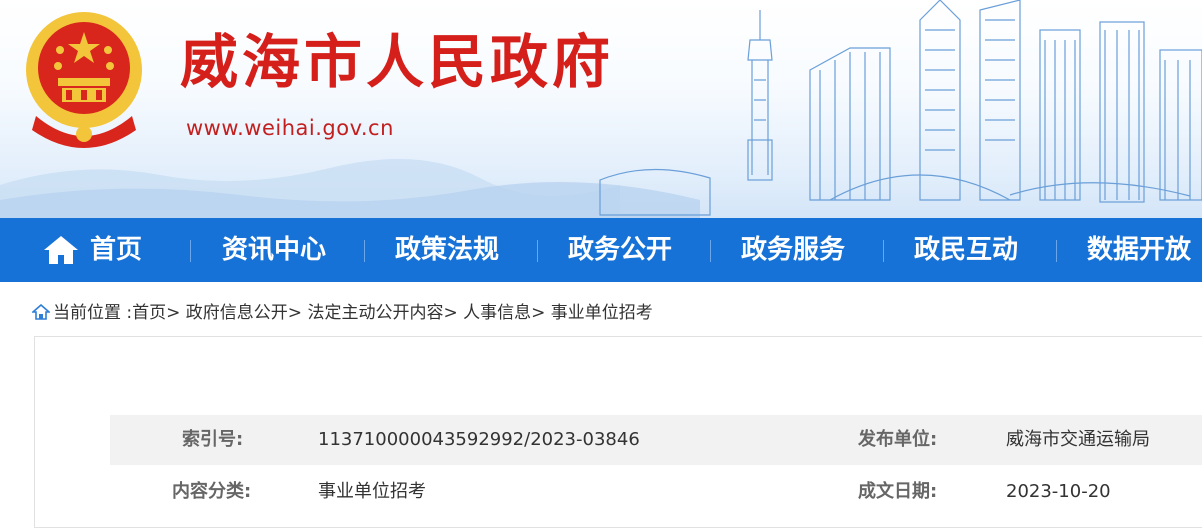 This screenshot has width=1202, height=528. I want to click on site-title: 威海市人民政府, so click(397, 62).